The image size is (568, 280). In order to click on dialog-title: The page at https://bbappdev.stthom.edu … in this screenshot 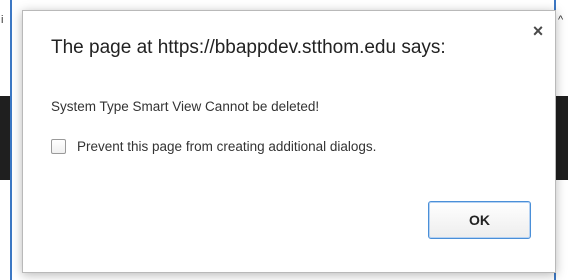, I will do `click(248, 47)`.